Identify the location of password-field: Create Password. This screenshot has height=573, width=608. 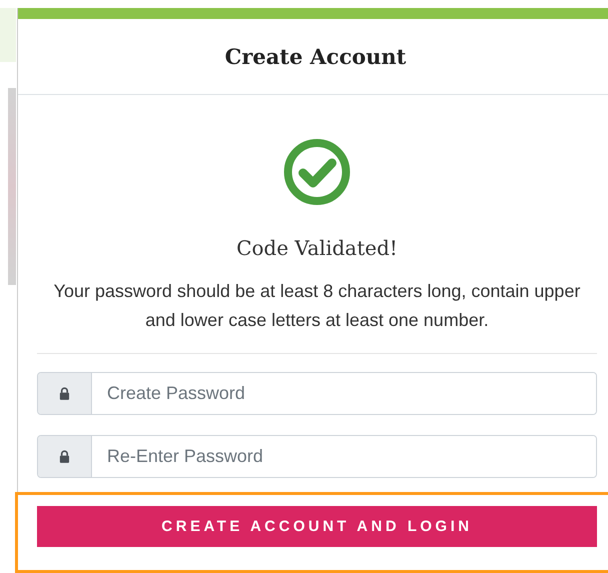
(317, 393).